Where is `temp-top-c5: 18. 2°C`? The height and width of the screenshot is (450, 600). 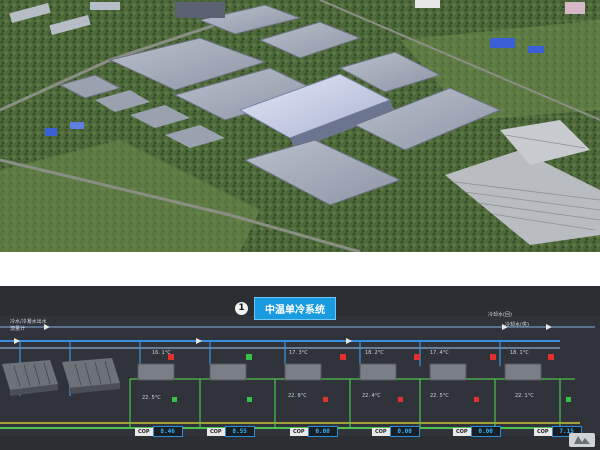 temp-top-c5: 18. 2°C is located at coordinates (374, 353).